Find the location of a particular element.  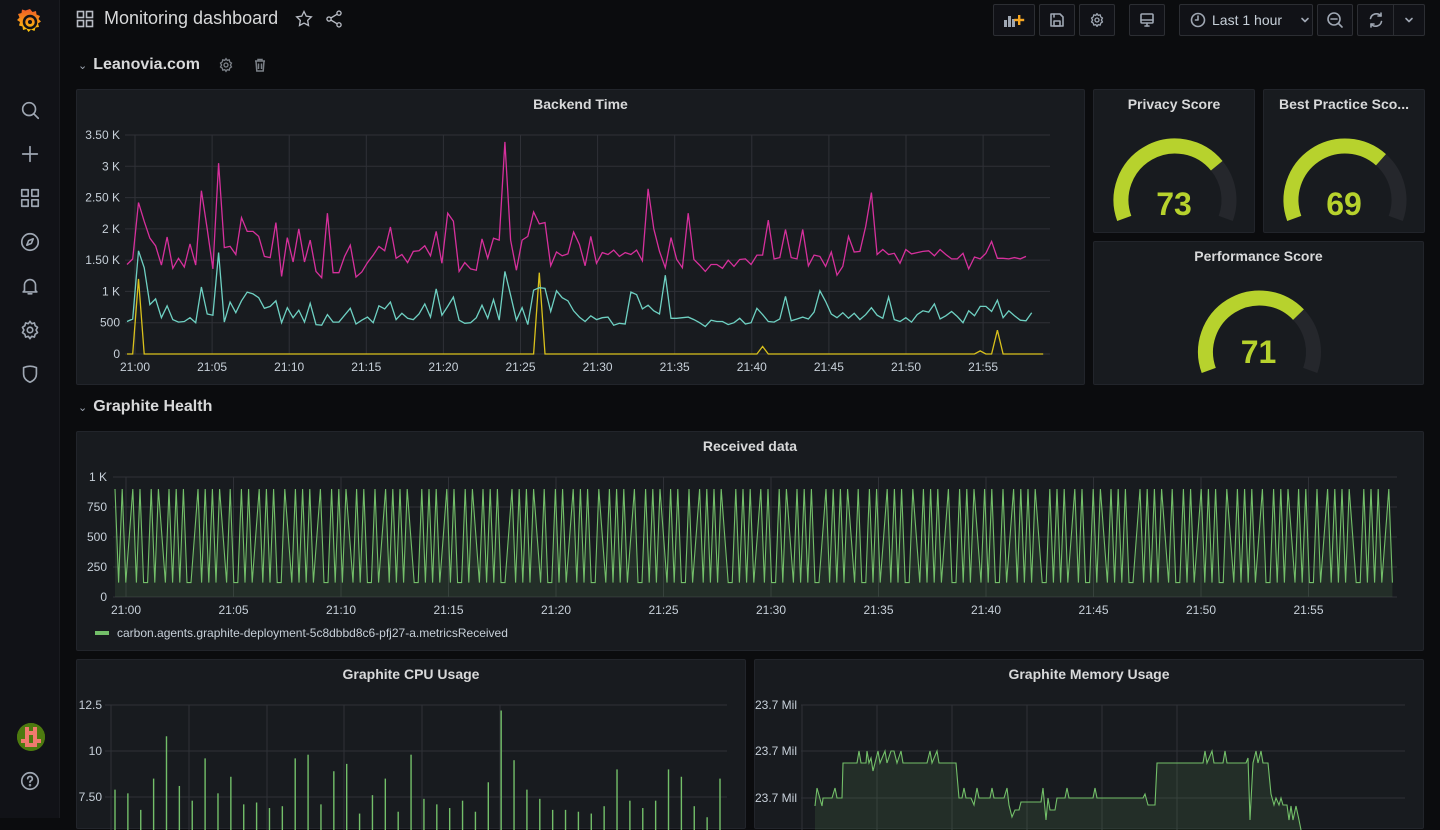

panel-privacy-score: Privacy Score 73 is located at coordinates (1174, 161).